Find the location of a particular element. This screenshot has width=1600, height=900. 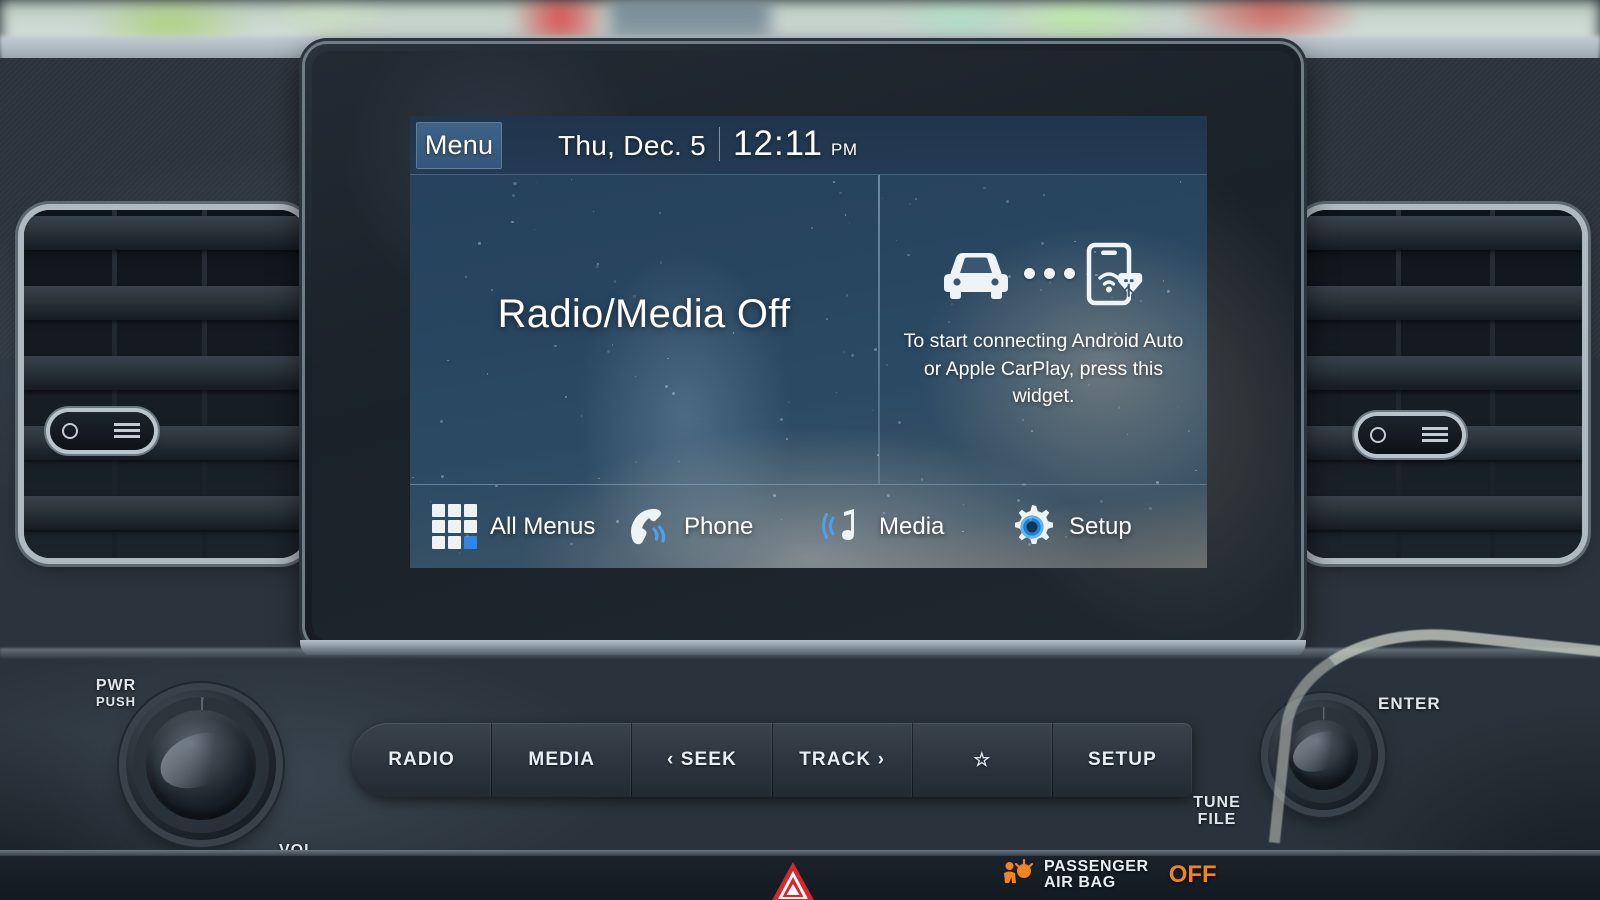

vent-closed-icon is located at coordinates (70, 431).